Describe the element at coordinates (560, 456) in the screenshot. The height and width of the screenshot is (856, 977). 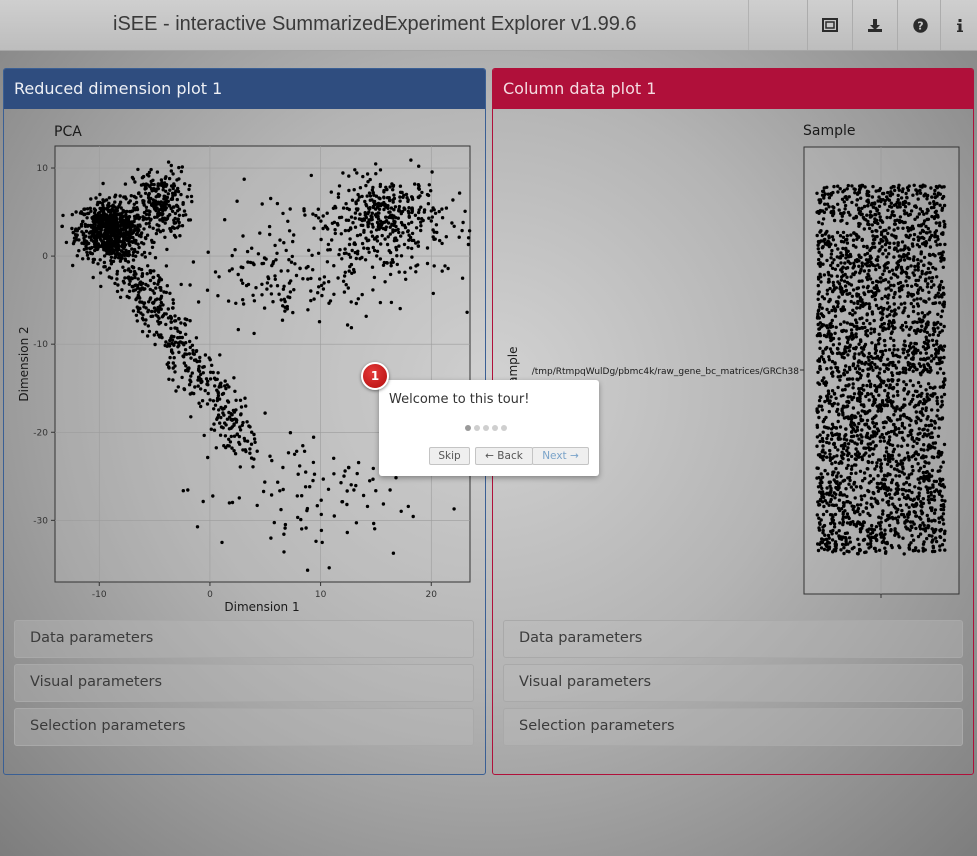
I see `tour-next-button: Next →` at that location.